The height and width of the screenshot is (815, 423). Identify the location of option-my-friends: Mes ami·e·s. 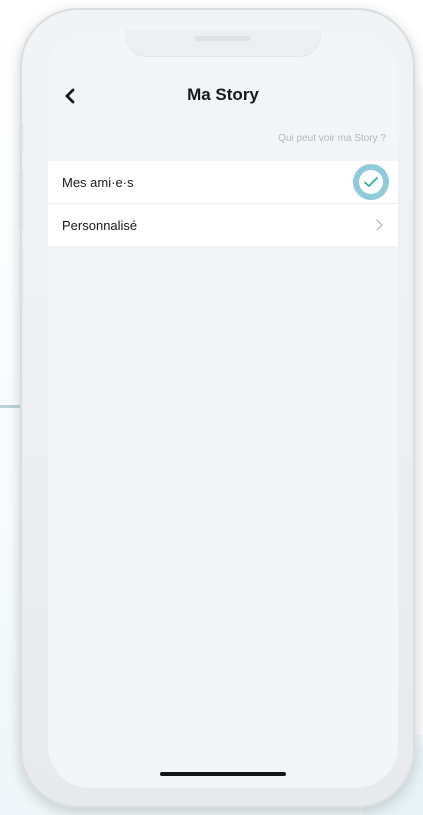
(223, 182).